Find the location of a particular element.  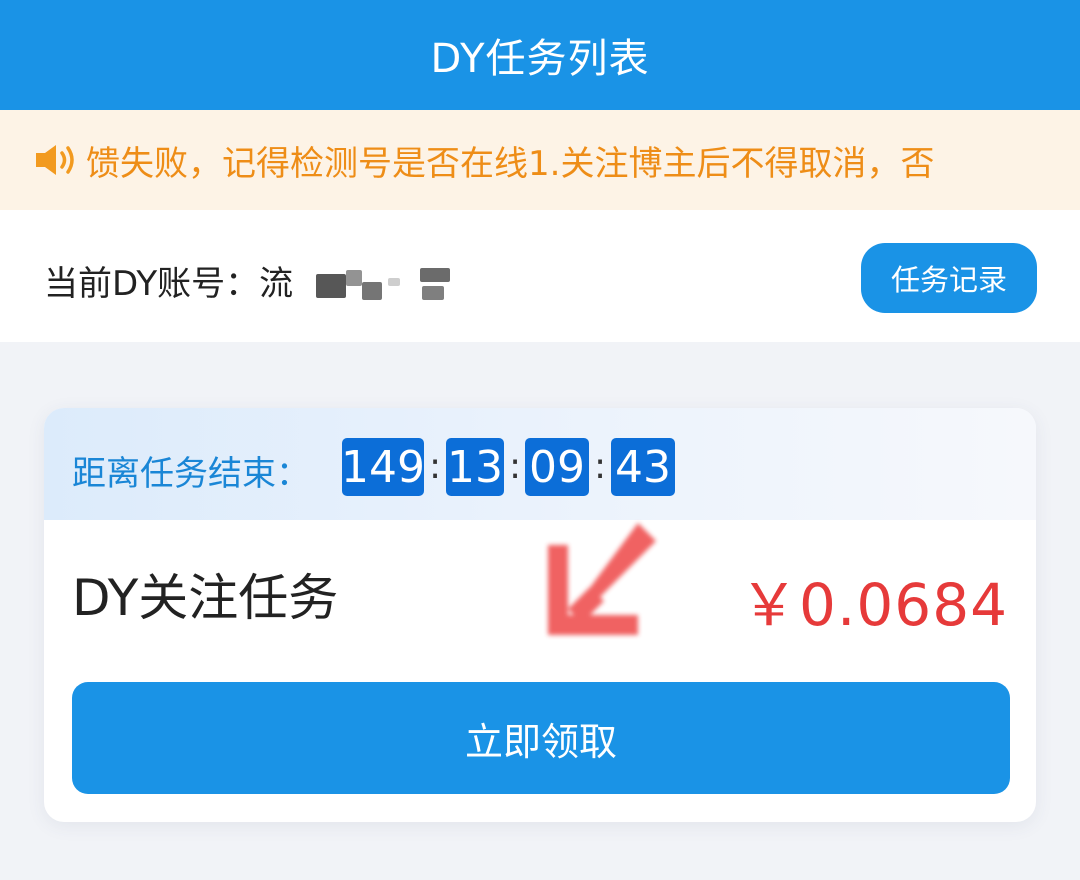

account-label-text: 当前DY账号： is located at coordinates (152, 284).